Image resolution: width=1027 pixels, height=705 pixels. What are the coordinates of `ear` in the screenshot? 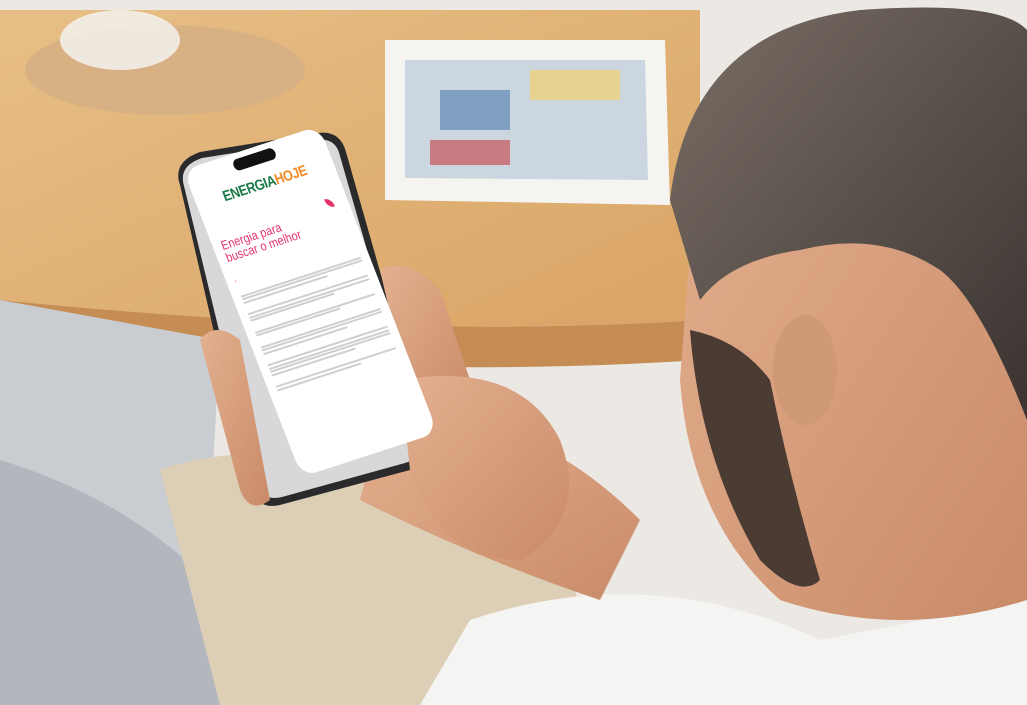 It's located at (805, 370).